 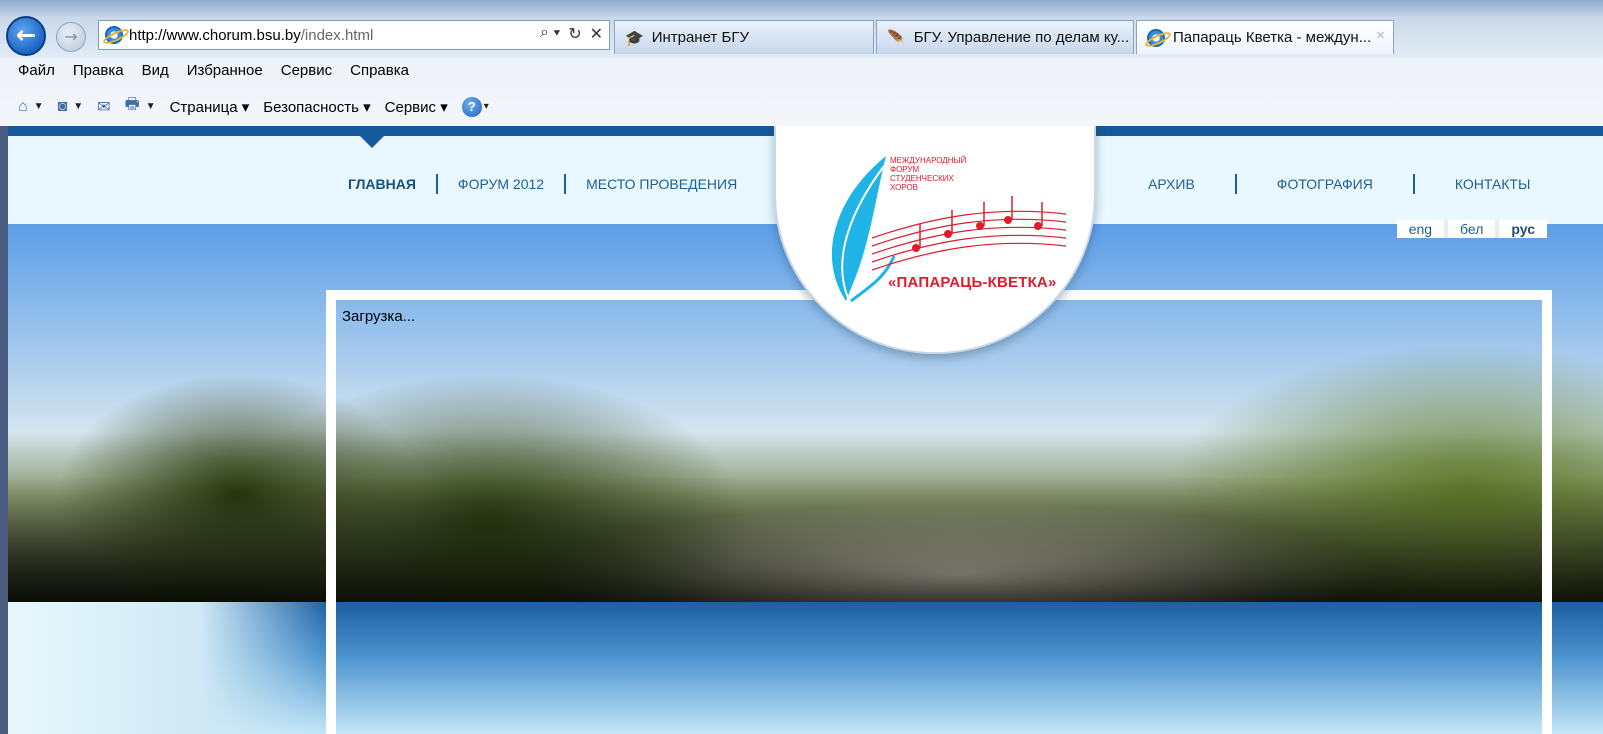 I want to click on tab-intranet: 🎓 Интранет БГУ, so click(x=744, y=37).